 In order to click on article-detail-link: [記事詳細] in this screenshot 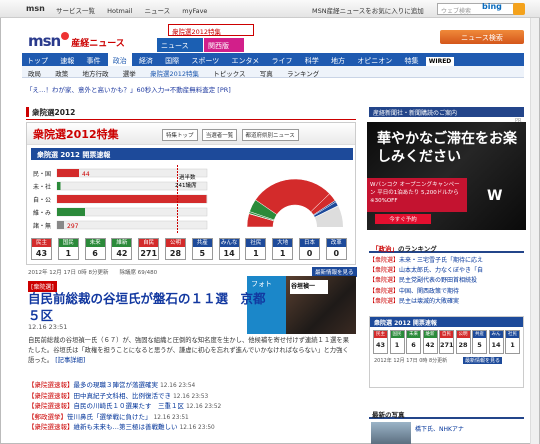, I will do `click(70, 360)`.